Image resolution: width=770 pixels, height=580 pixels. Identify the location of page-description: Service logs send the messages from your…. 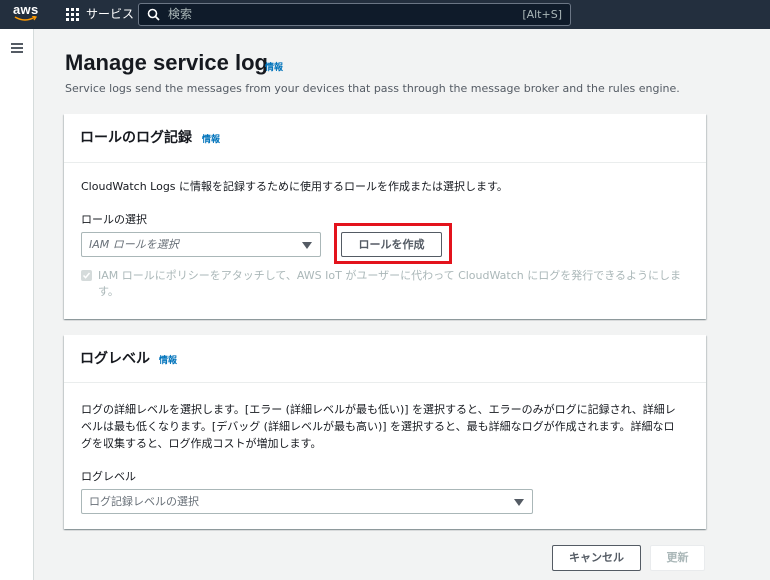
(372, 88).